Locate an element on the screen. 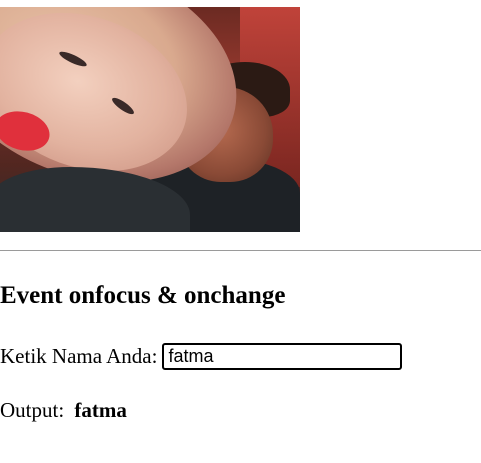 This screenshot has width=481, height=463. name-input-label: Ketik Nama Anda: is located at coordinates (79, 356).